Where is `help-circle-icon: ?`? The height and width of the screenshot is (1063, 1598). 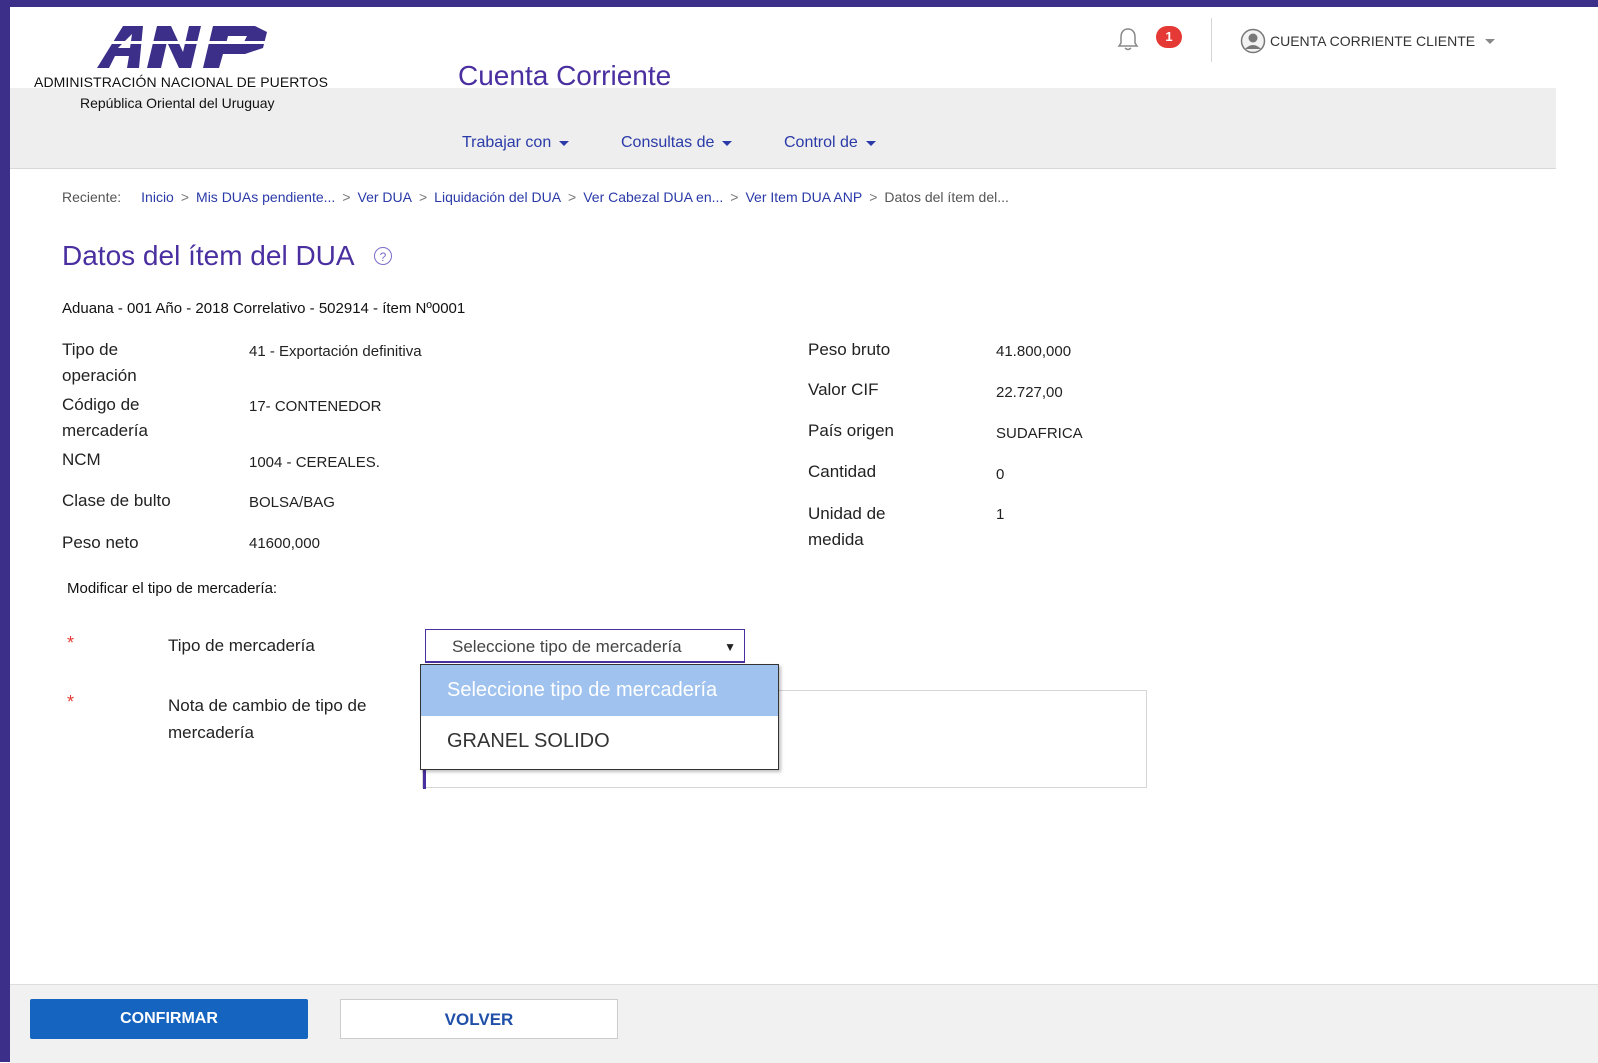 help-circle-icon: ? is located at coordinates (383, 256).